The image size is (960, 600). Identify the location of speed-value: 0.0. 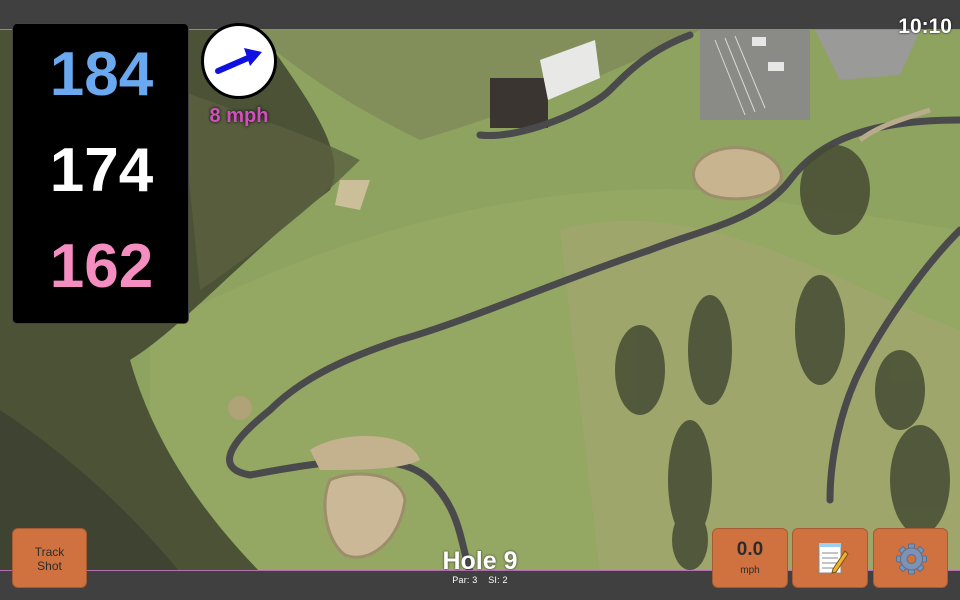
(750, 549).